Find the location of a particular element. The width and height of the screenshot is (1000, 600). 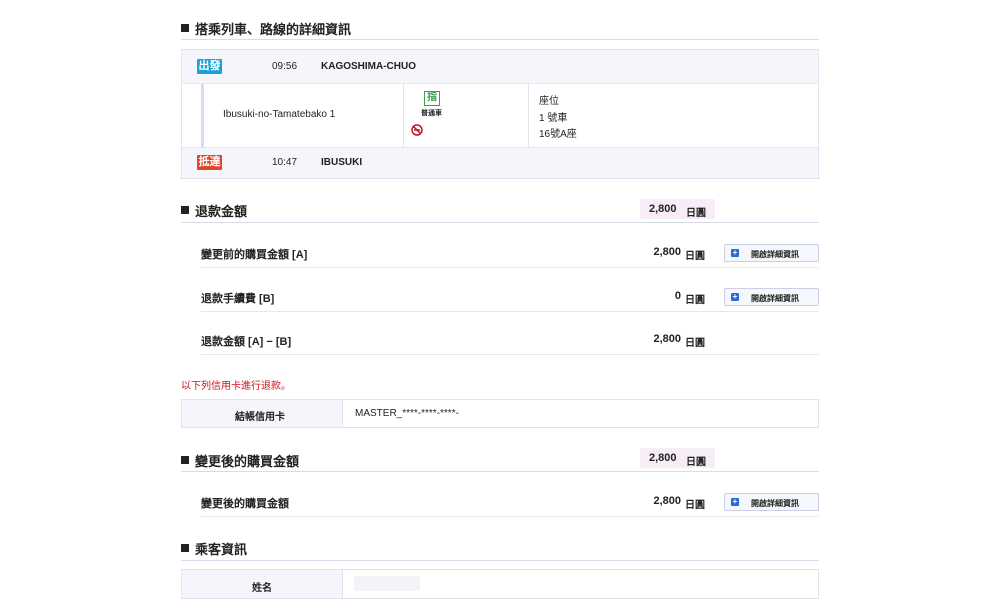

train-name: Ibusuki-no-Tamatebako 1 is located at coordinates (279, 114).